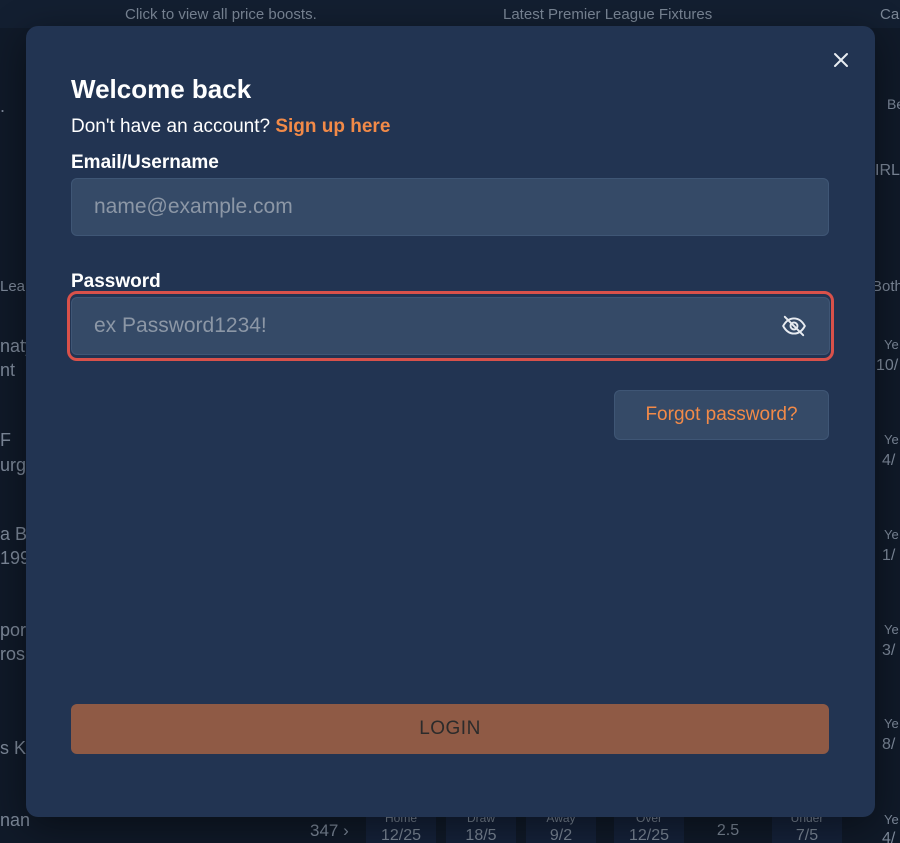 Image resolution: width=900 pixels, height=843 pixels. Describe the element at coordinates (450, 729) in the screenshot. I see `login-button: LOGIN` at that location.